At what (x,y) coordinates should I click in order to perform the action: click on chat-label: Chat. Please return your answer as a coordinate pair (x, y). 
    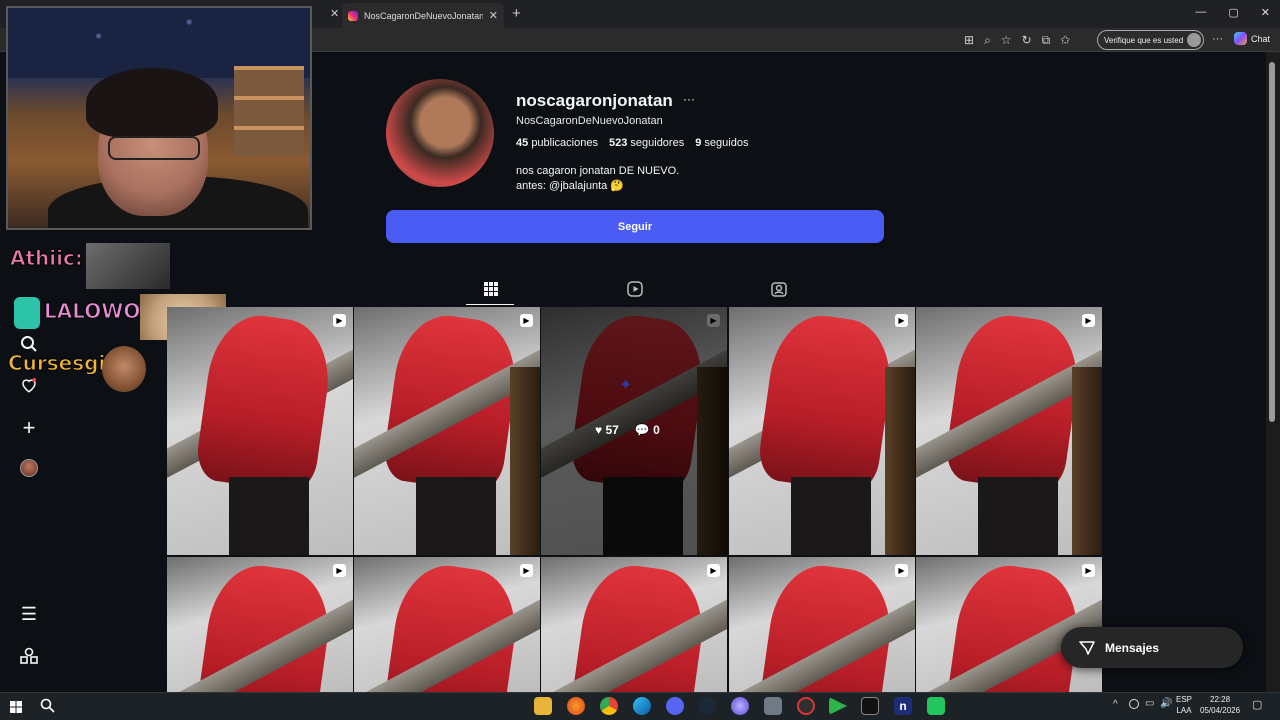
    Looking at the image, I should click on (1261, 38).